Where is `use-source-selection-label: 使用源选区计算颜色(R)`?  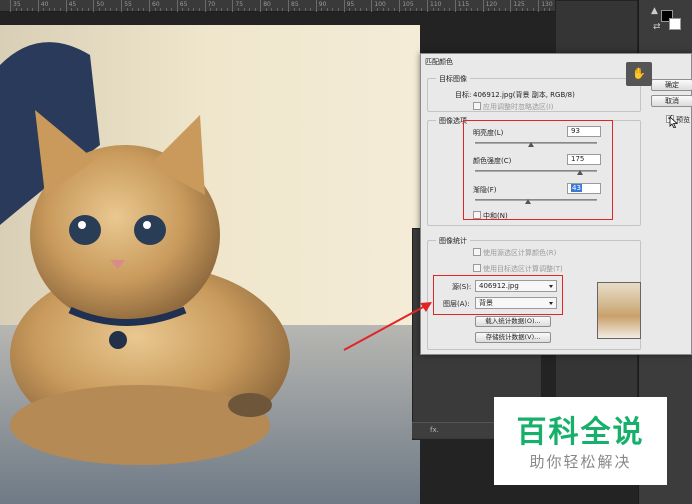
use-source-selection-label: 使用源选区计算颜色(R) is located at coordinates (520, 253).